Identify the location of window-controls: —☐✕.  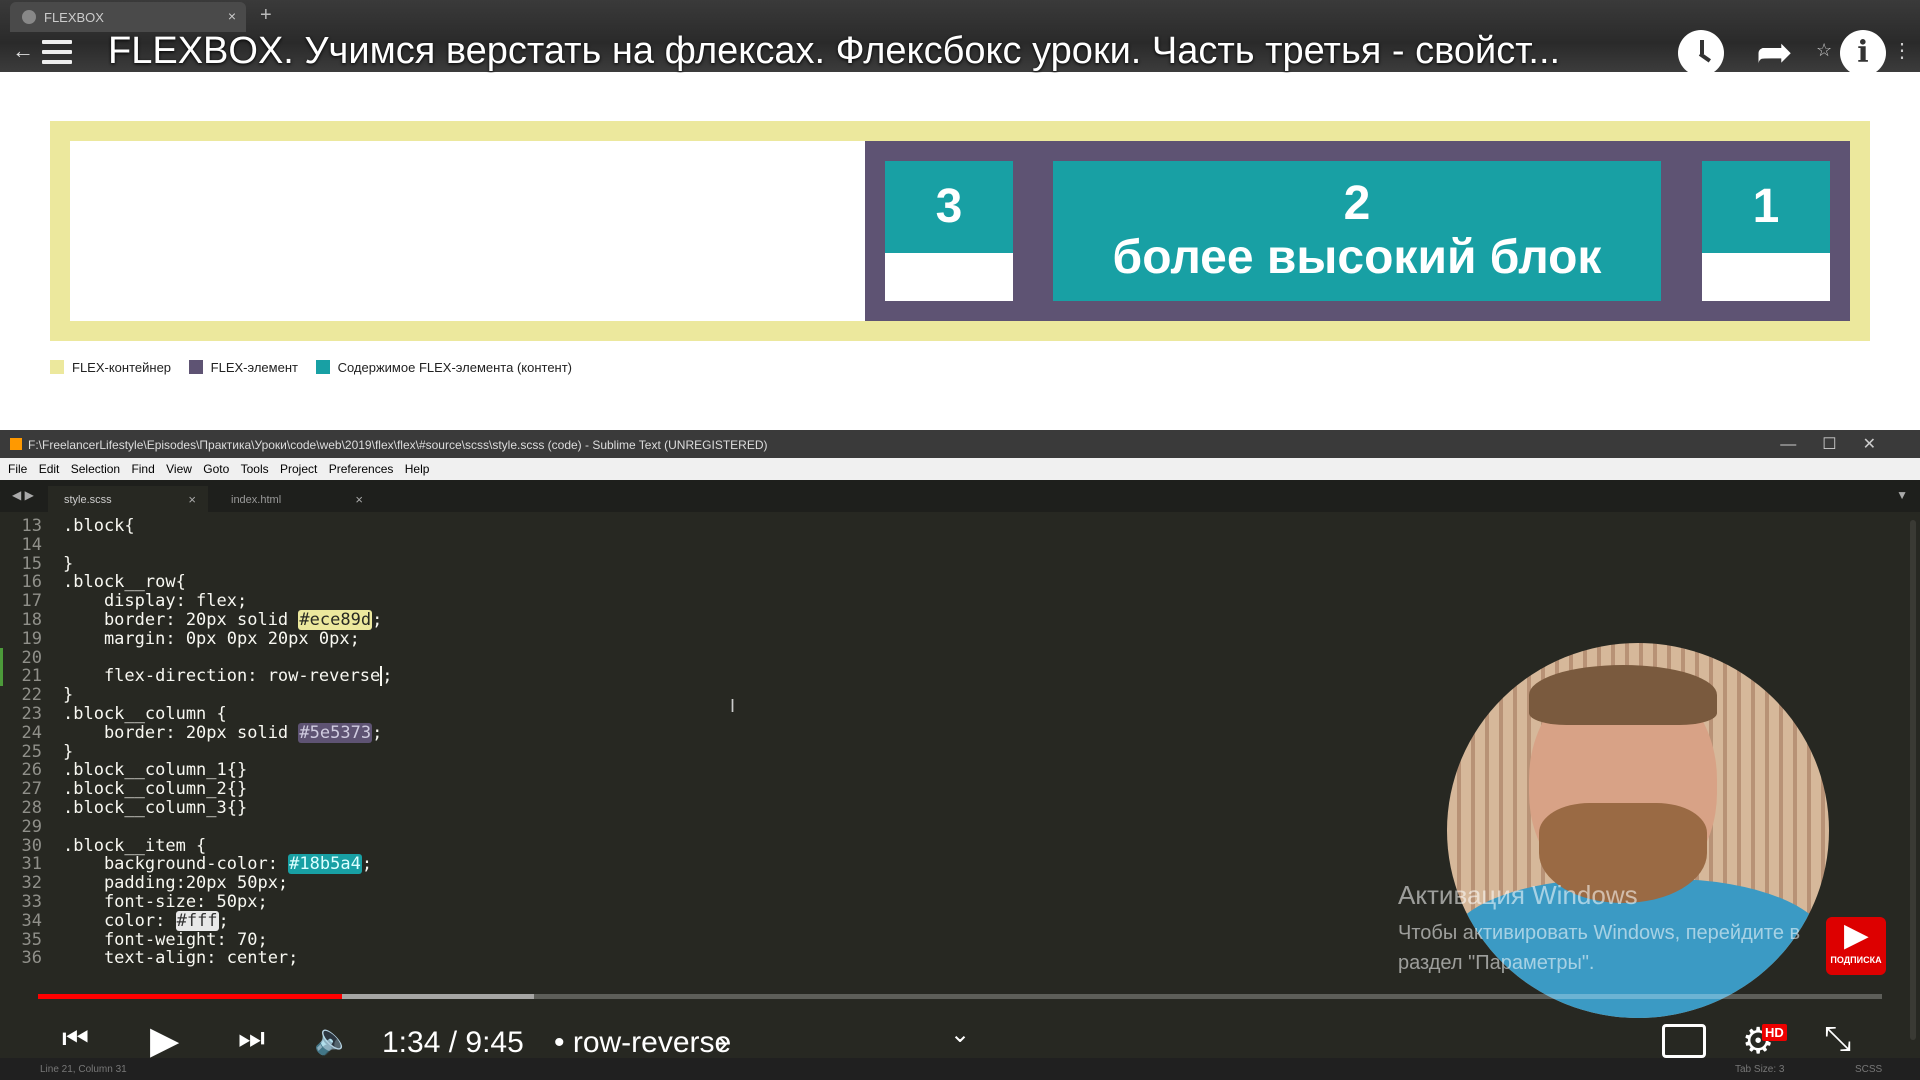
(1841, 444).